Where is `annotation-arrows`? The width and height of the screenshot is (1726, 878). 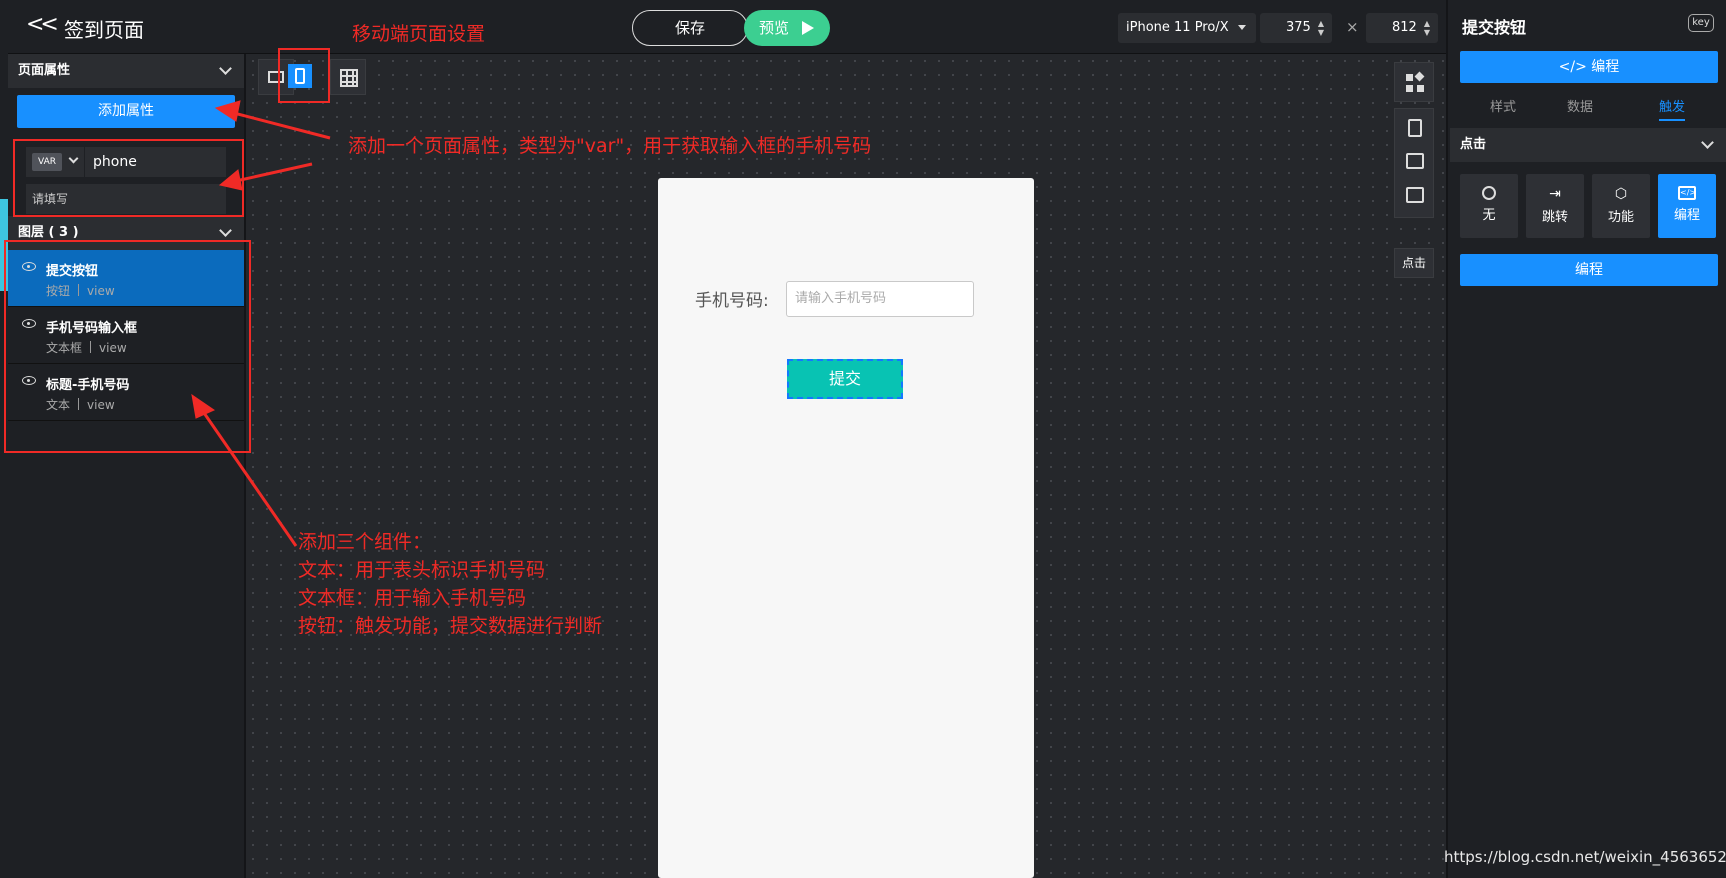
annotation-arrows is located at coordinates (261, 323).